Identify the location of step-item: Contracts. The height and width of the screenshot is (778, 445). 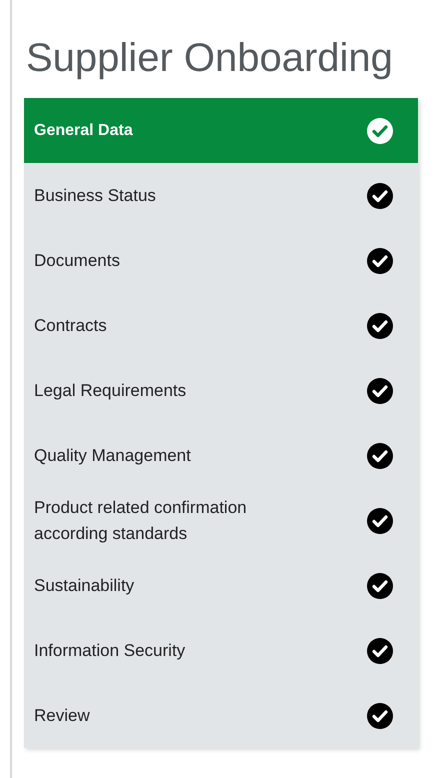
(221, 325).